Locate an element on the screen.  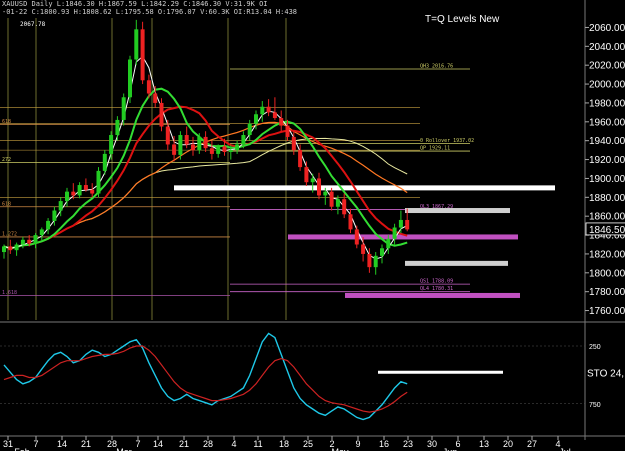
current-price-label: 1846.50 is located at coordinates (607, 230).